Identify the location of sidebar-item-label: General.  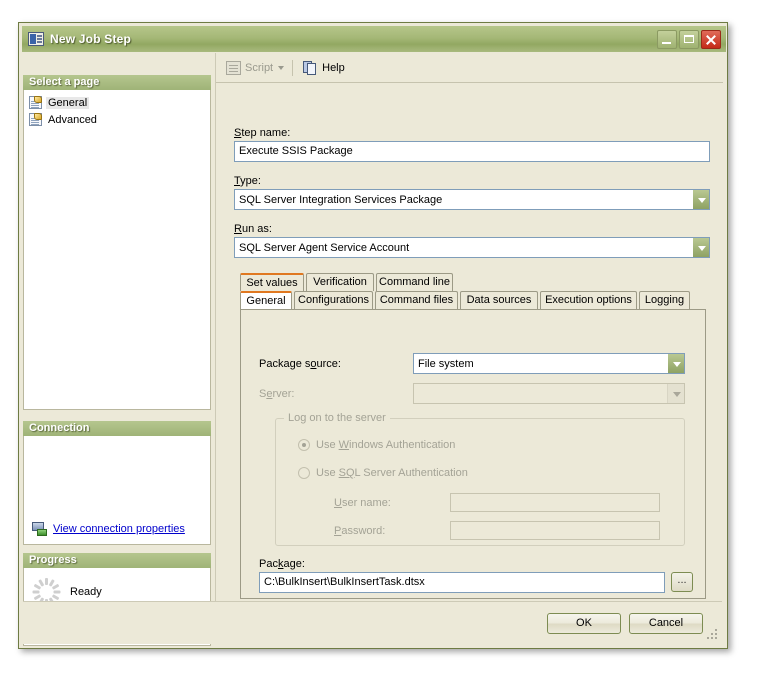
(68, 102).